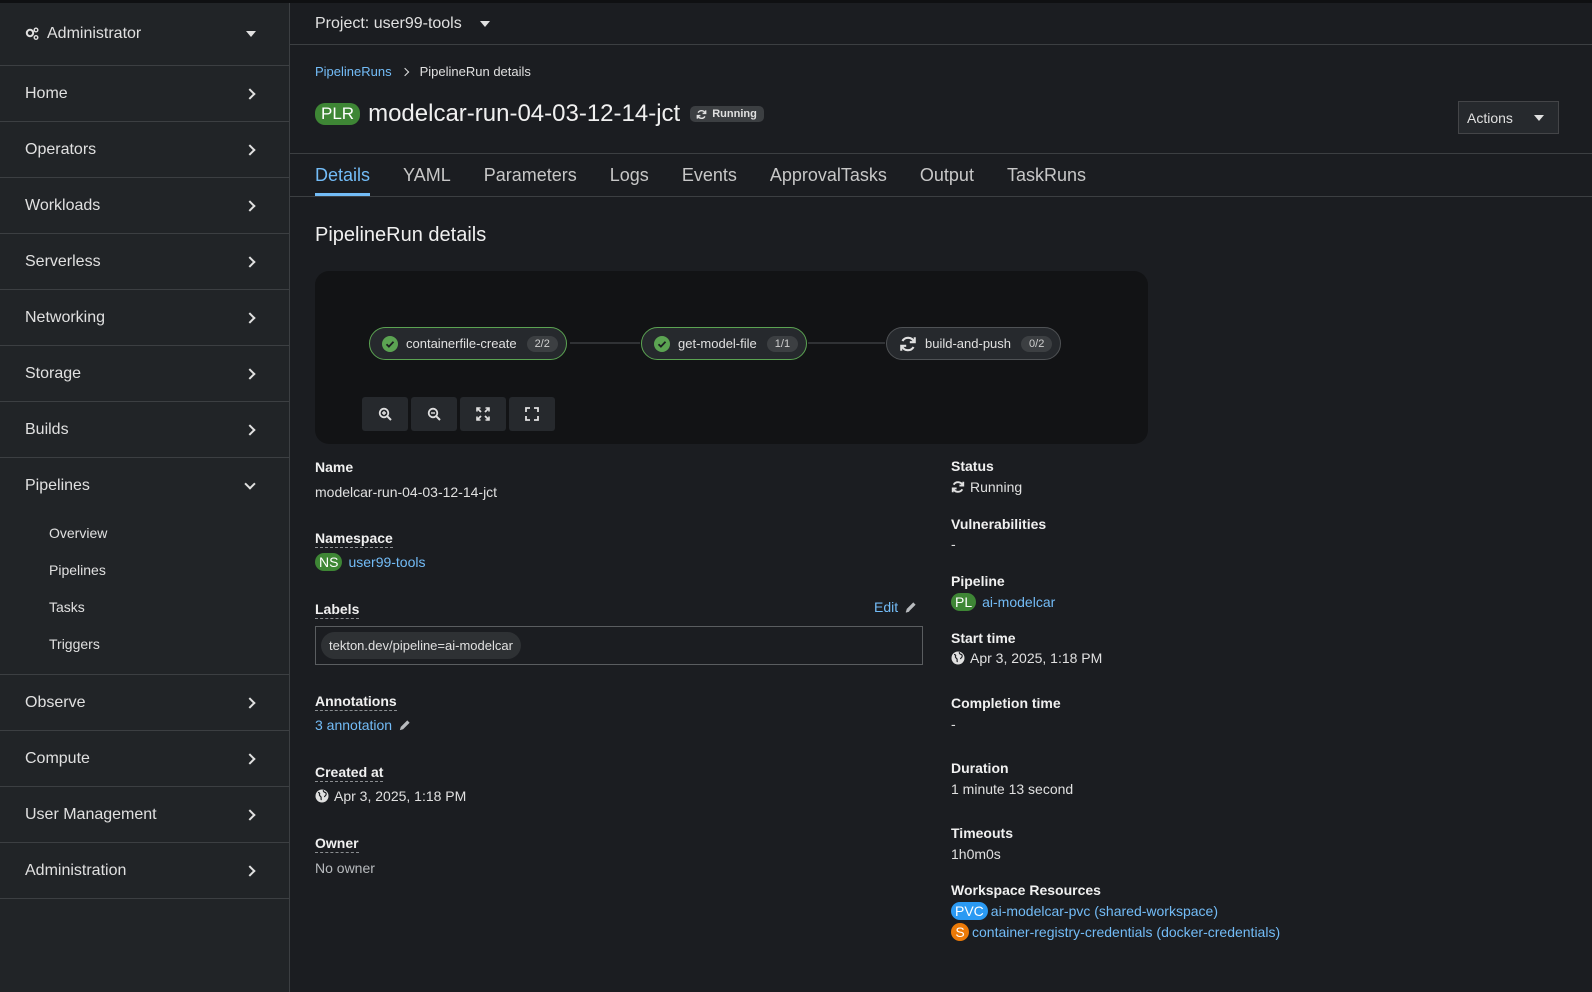  Describe the element at coordinates (717, 343) in the screenshot. I see `task-name: get-model-file` at that location.